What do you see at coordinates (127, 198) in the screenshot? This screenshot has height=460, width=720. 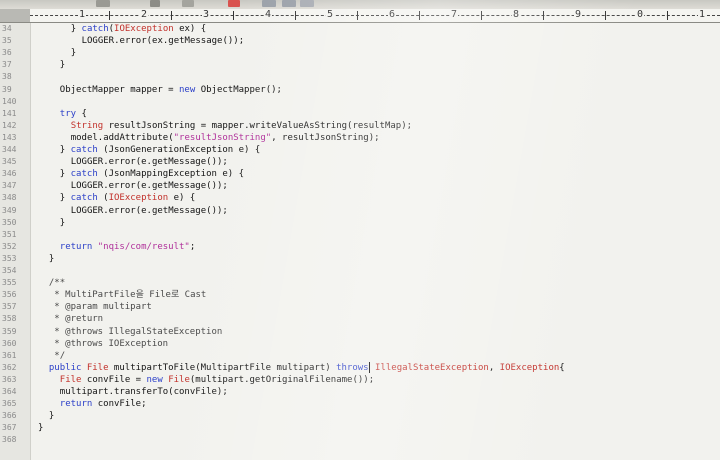 I see `code-text: } catch (IOException e) {` at bounding box center [127, 198].